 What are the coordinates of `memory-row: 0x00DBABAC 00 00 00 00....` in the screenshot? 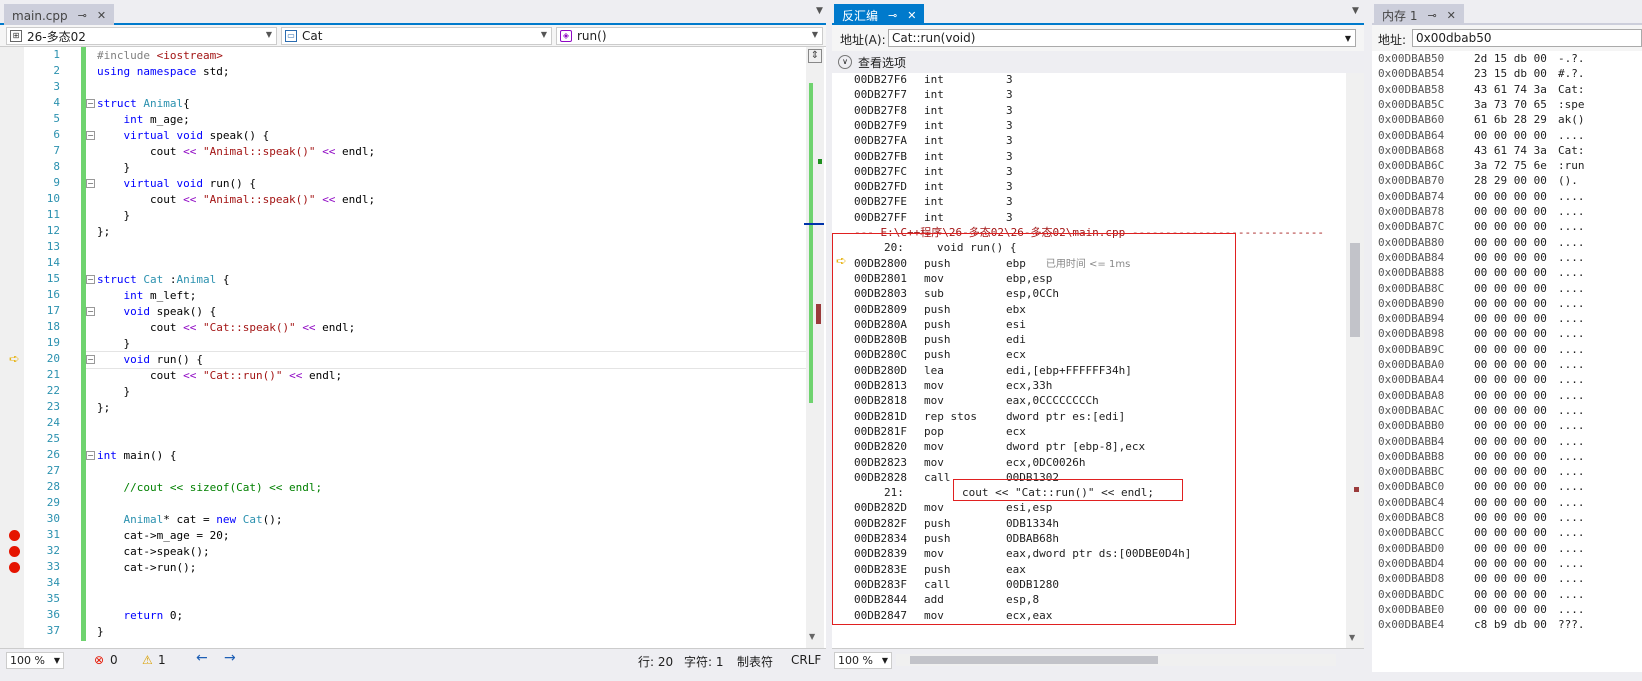 It's located at (1508, 411).